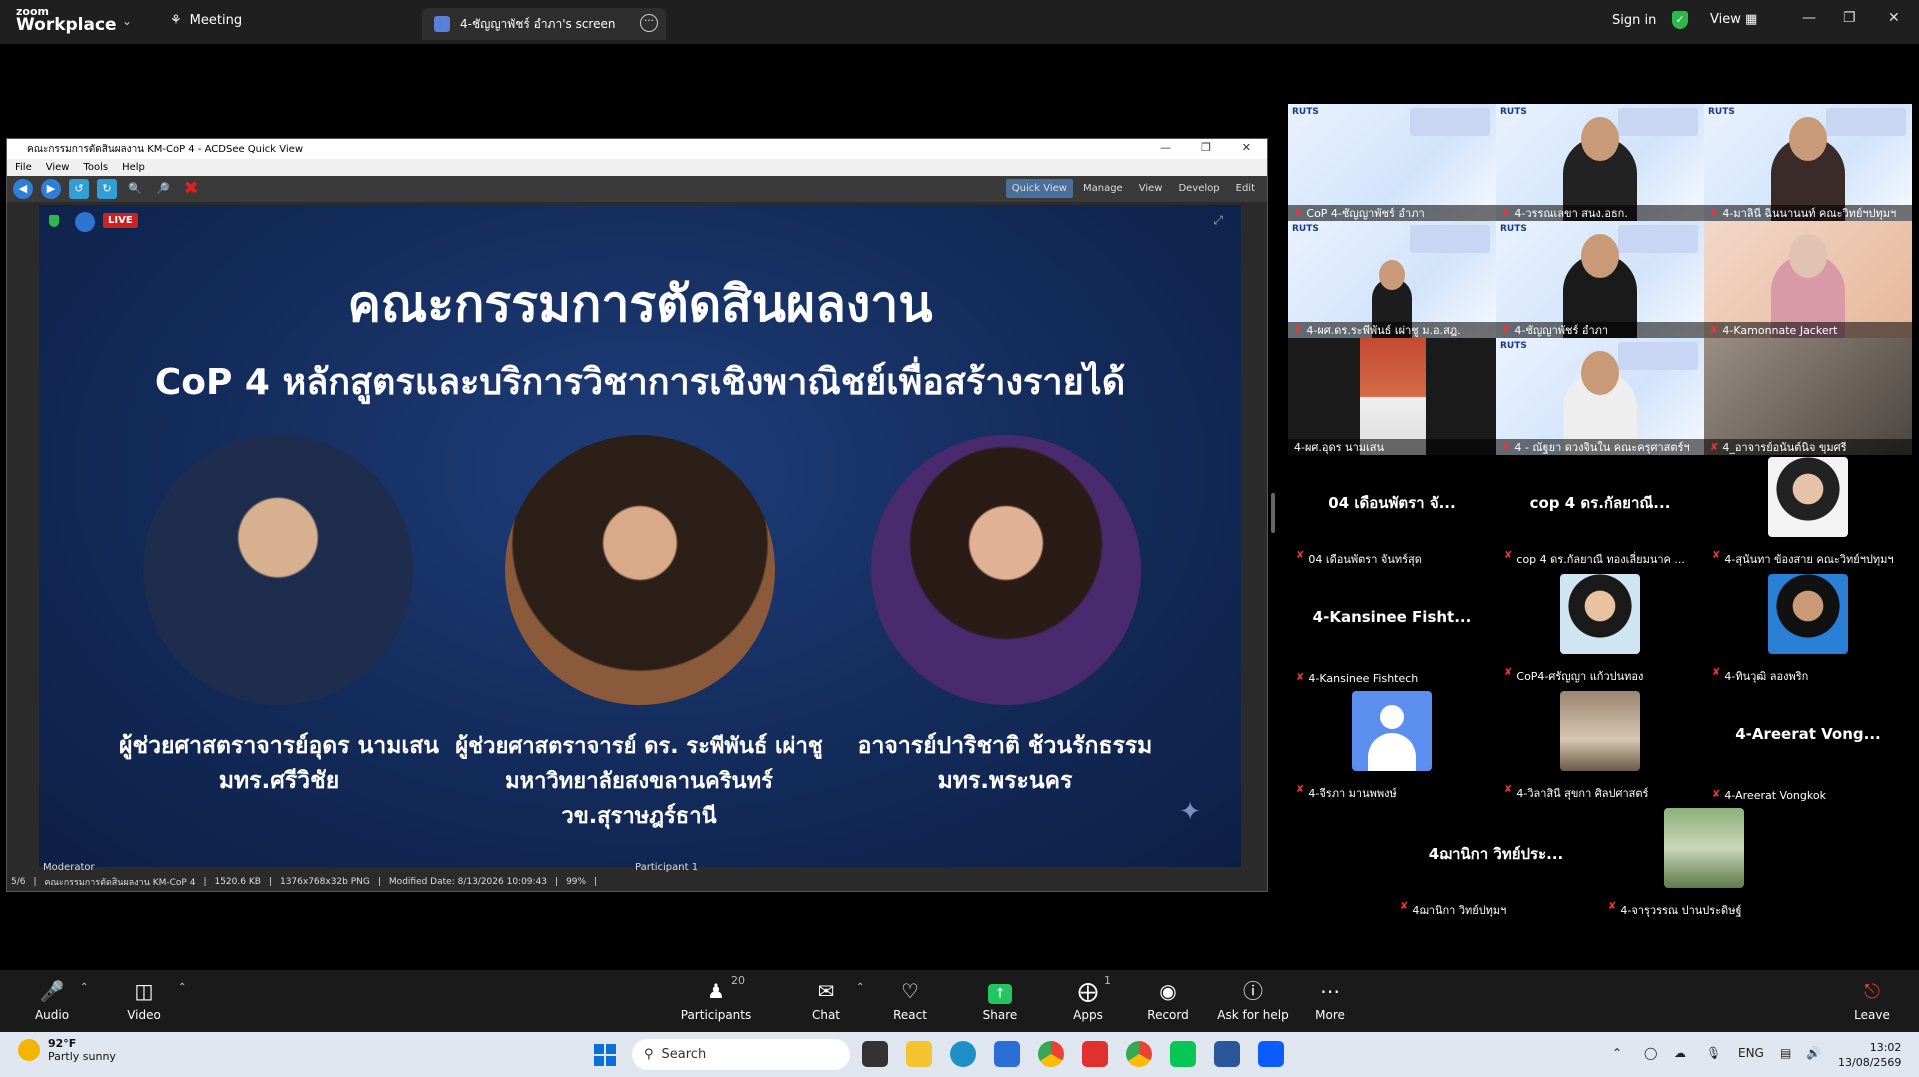  I want to click on onedrive-icon: ☁, so click(1680, 1053).